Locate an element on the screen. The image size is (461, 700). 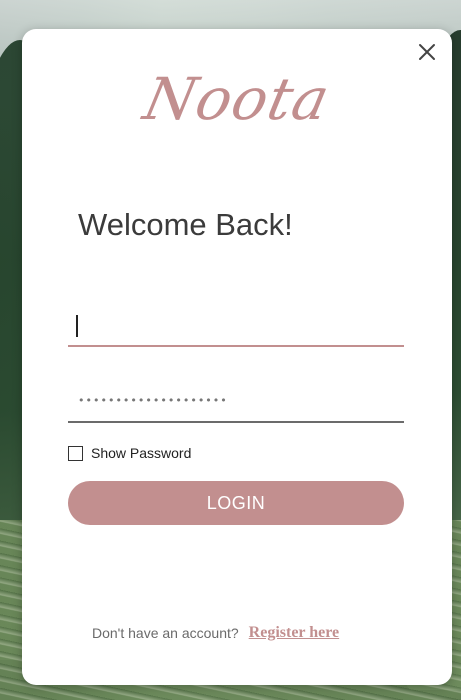
password-masked-value: •••••••••••••••••••• is located at coordinates (153, 400).